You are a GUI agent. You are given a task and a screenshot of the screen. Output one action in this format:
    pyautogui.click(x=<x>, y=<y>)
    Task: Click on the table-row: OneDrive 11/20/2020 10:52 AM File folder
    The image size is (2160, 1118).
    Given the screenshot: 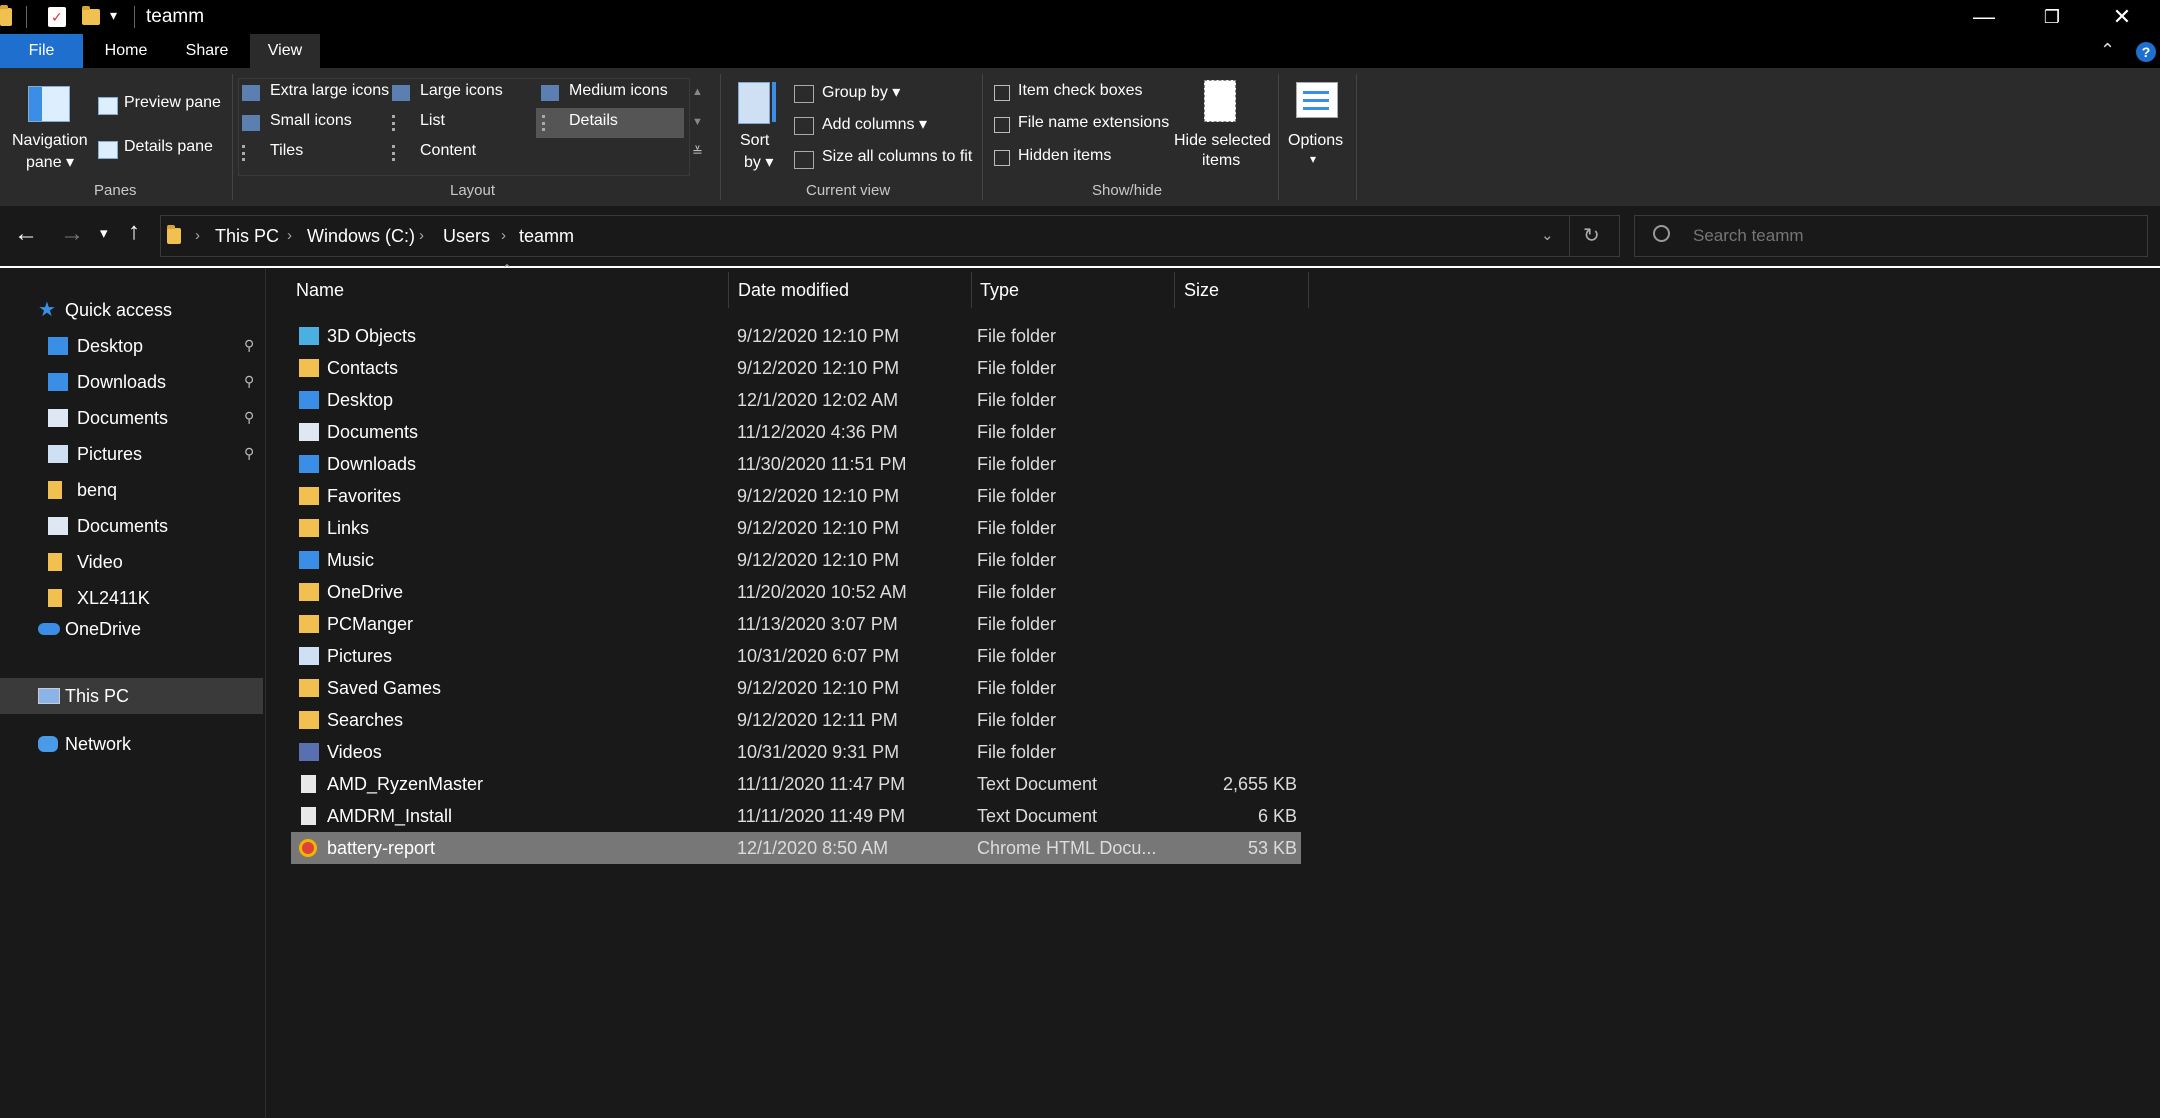 What is the action you would take?
    pyautogui.click(x=796, y=592)
    